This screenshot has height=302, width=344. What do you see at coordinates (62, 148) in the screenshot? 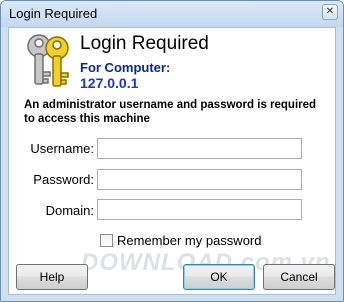
I see `username-label: Username:` at bounding box center [62, 148].